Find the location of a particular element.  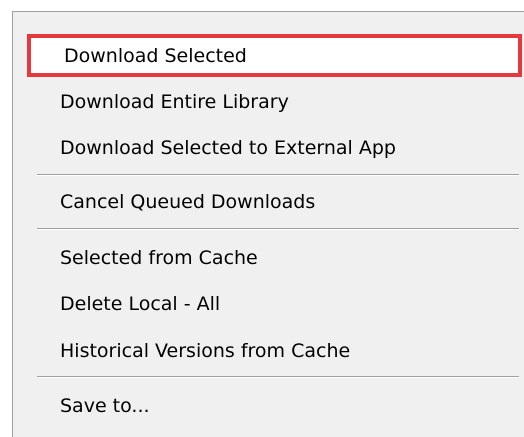

menu-item-label: Cancel Queued Downloads is located at coordinates (188, 202).